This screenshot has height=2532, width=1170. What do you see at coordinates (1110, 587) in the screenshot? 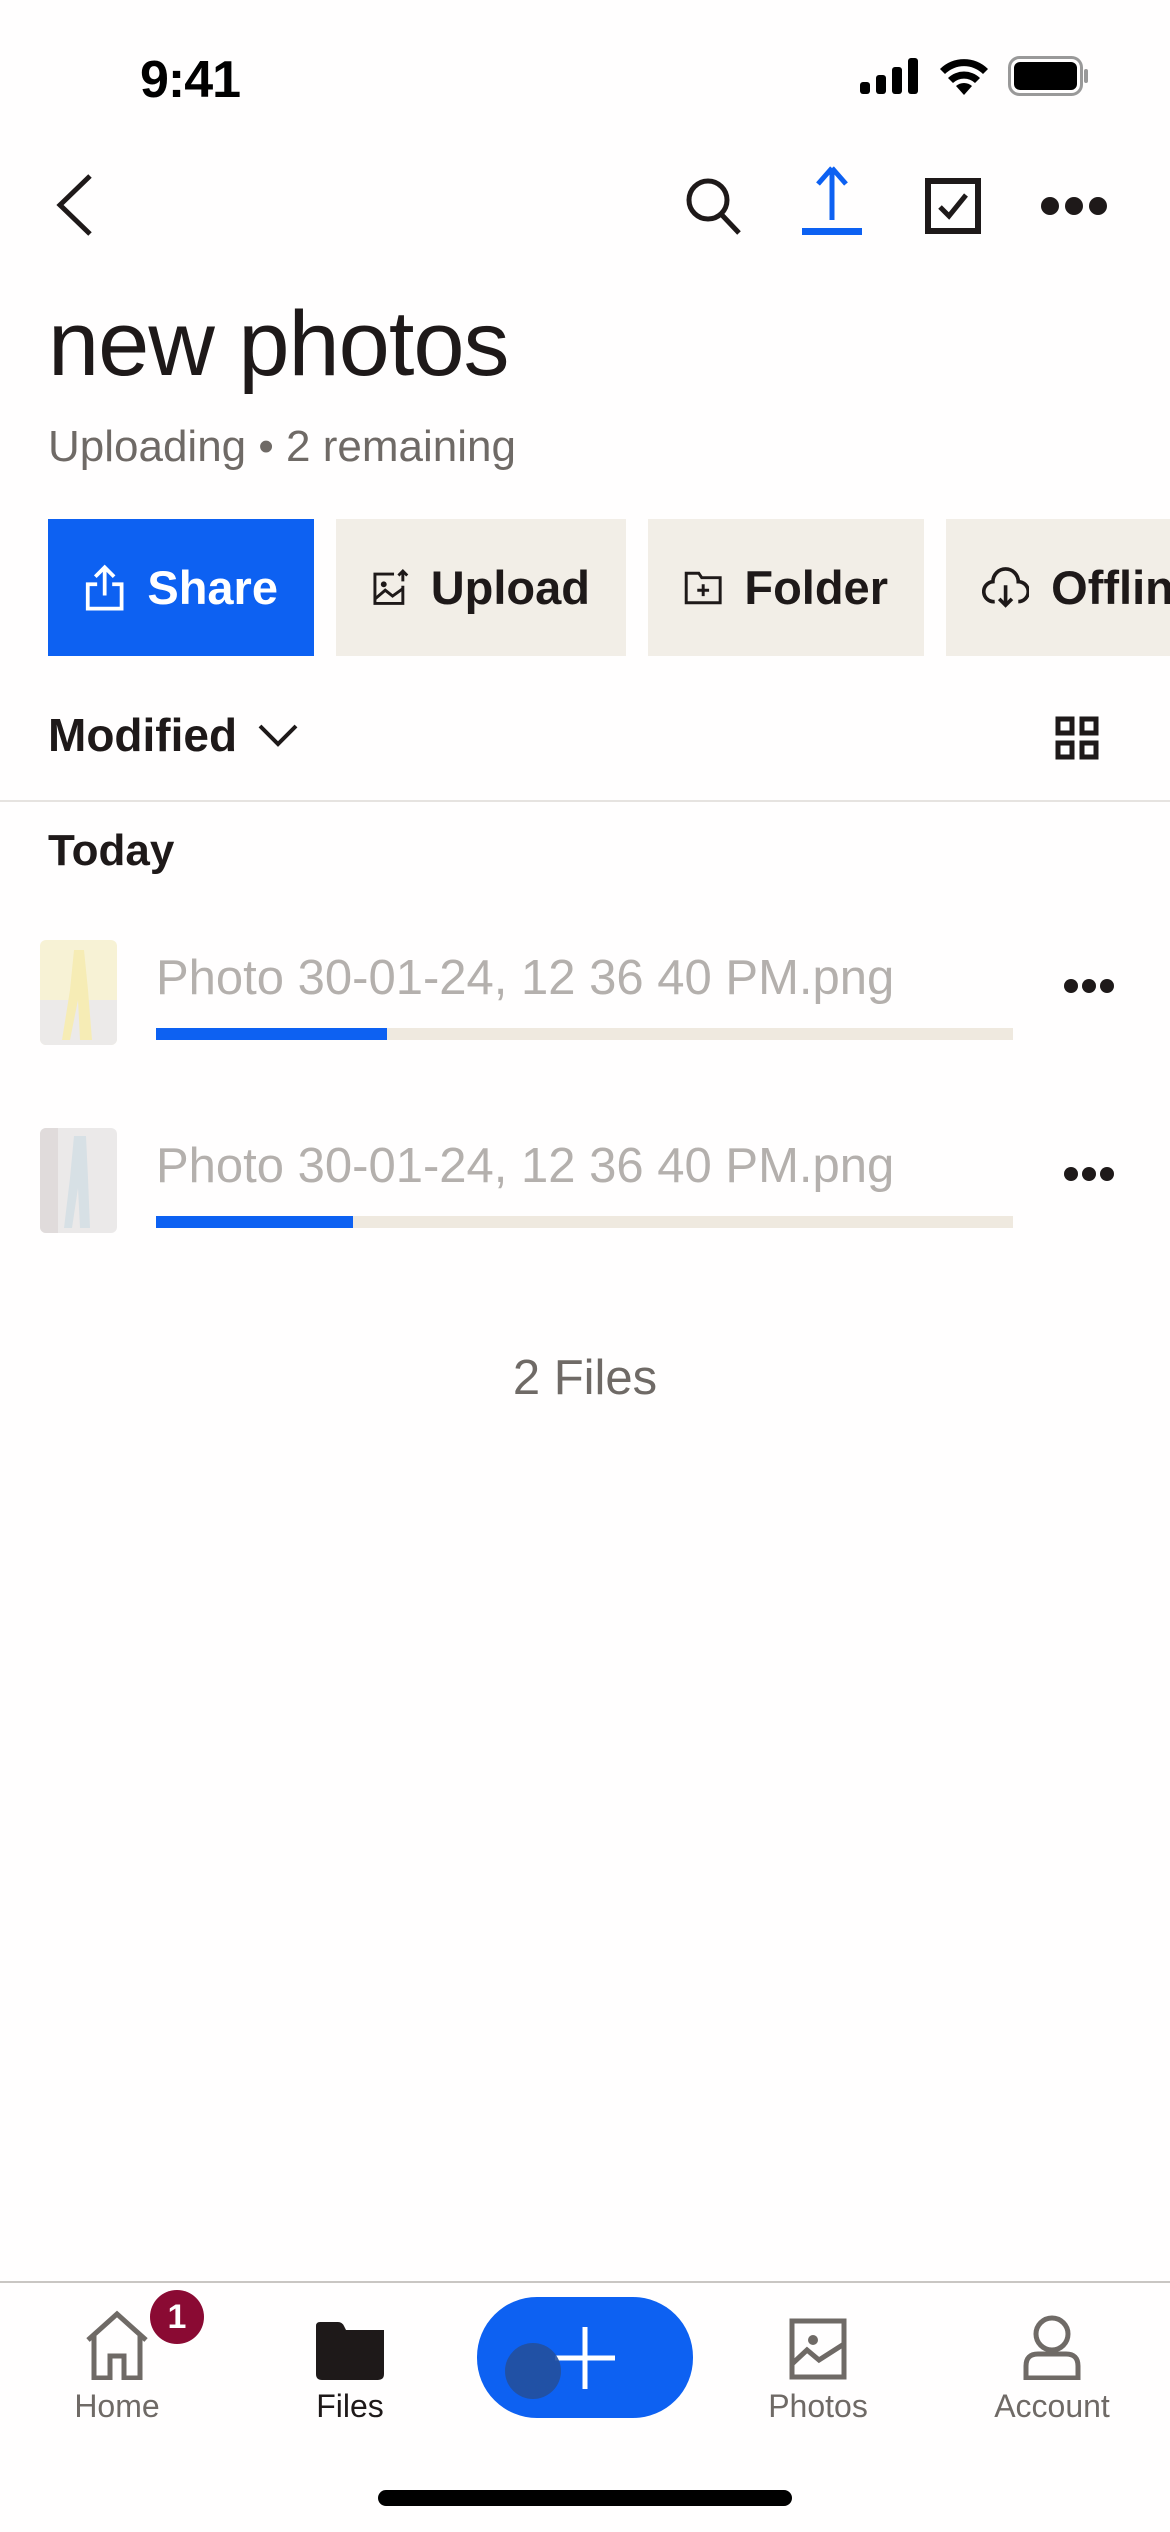
I see `offline-label: Offline` at bounding box center [1110, 587].